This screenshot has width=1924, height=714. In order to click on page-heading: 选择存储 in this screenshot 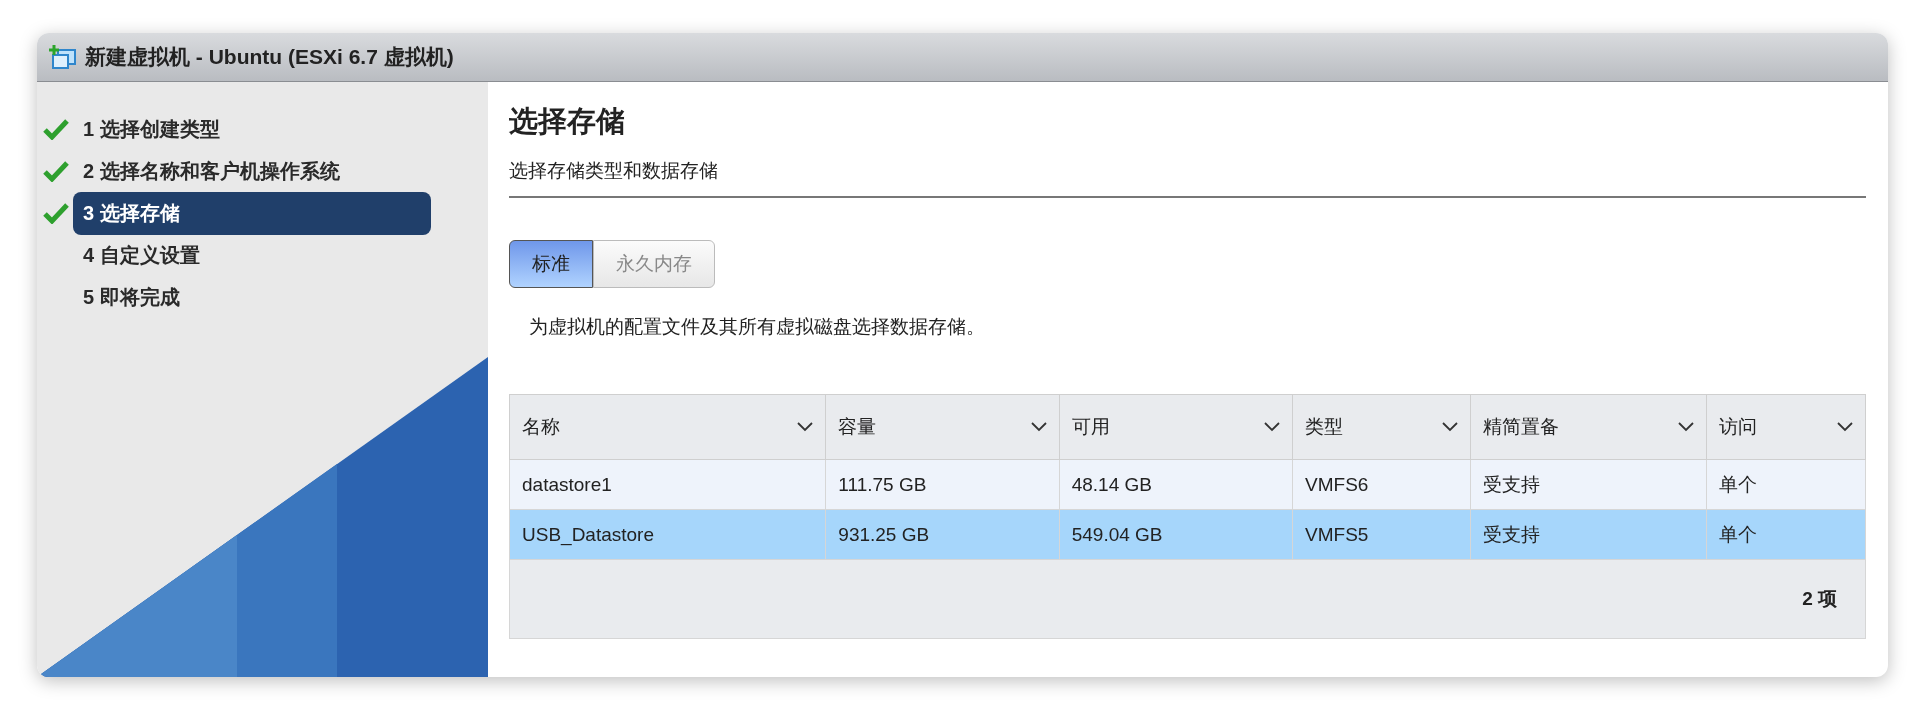, I will do `click(567, 121)`.